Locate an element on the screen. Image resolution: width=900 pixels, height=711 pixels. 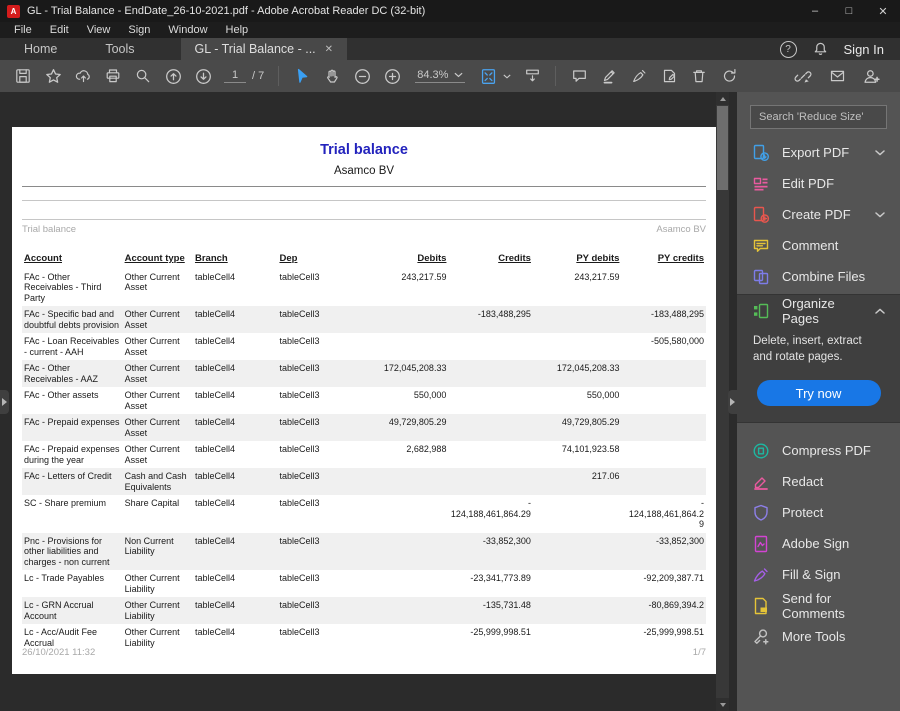
hand-tool-icon is located at coordinates (332, 76).